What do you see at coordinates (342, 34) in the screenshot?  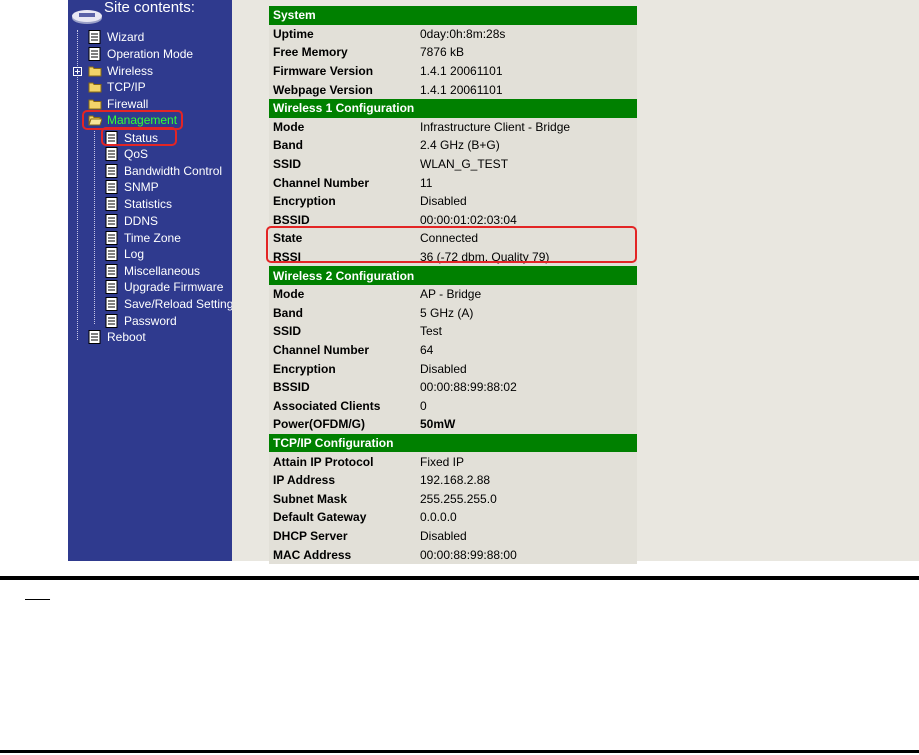 I see `row-key: Uptime` at bounding box center [342, 34].